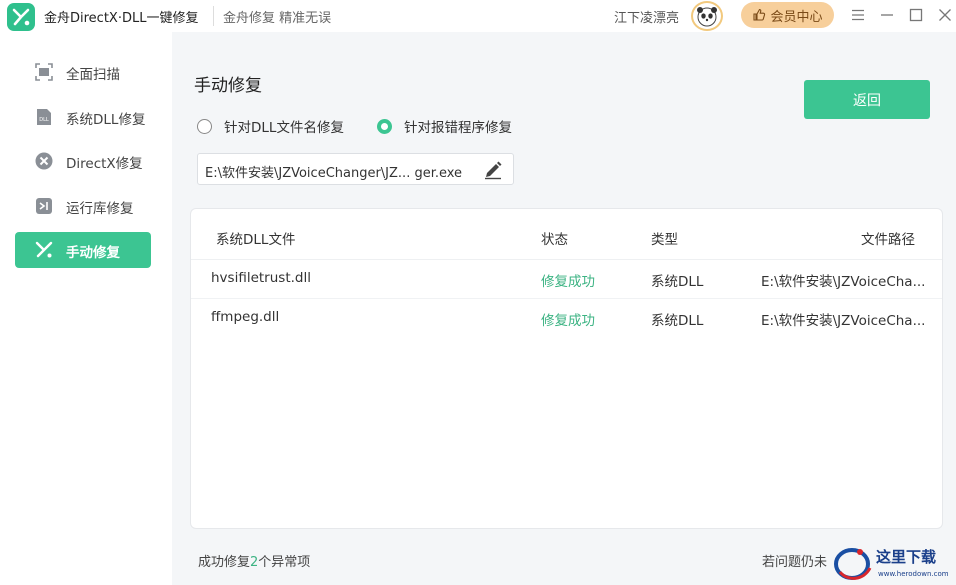 The image size is (956, 585). Describe the element at coordinates (906, 557) in the screenshot. I see `watermark-text: 这里下载` at that location.